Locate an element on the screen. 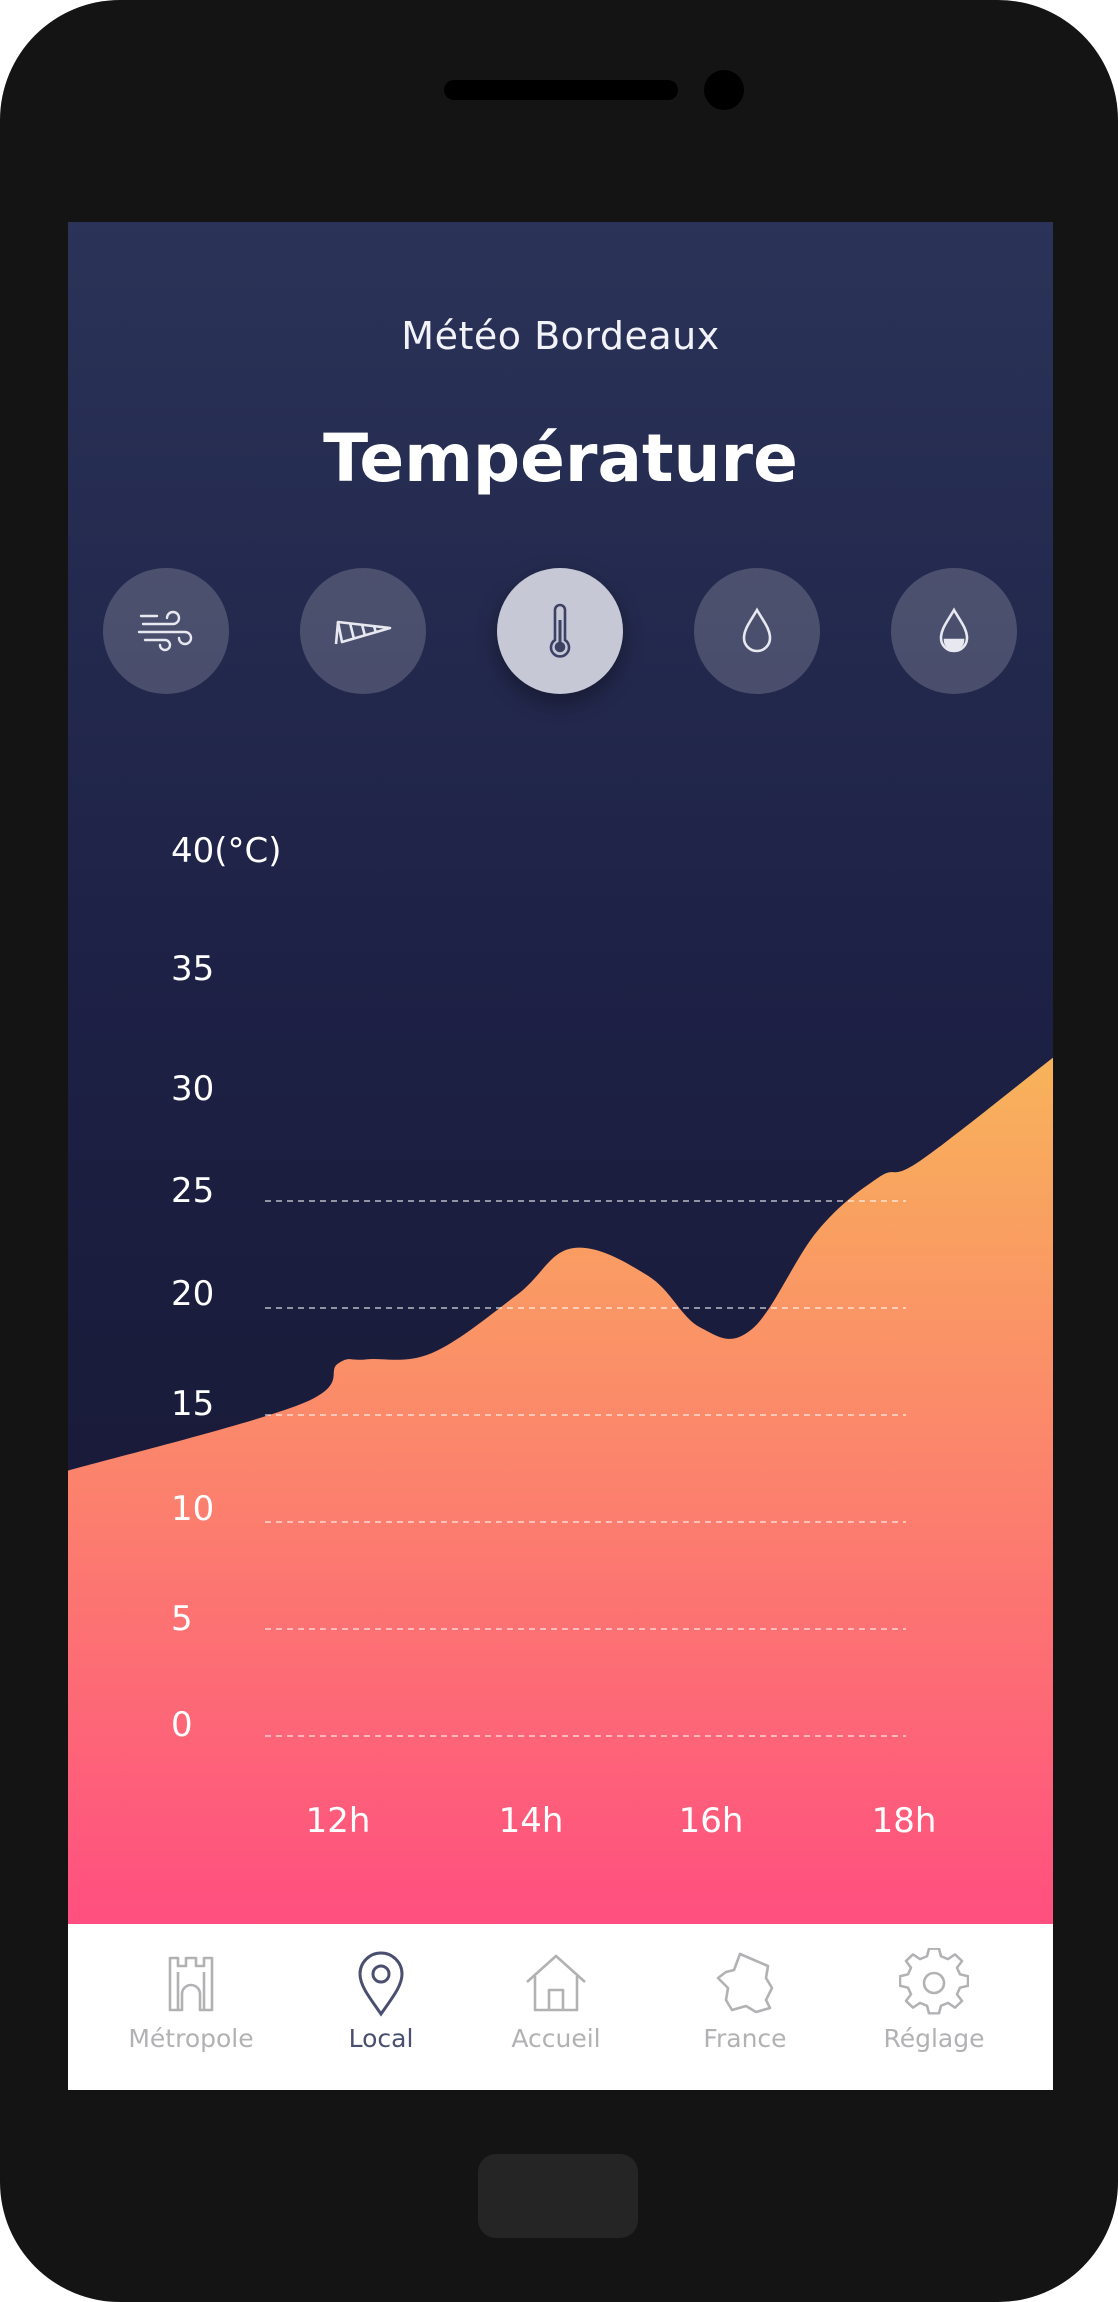  raindrop-icon is located at coordinates (757, 630).